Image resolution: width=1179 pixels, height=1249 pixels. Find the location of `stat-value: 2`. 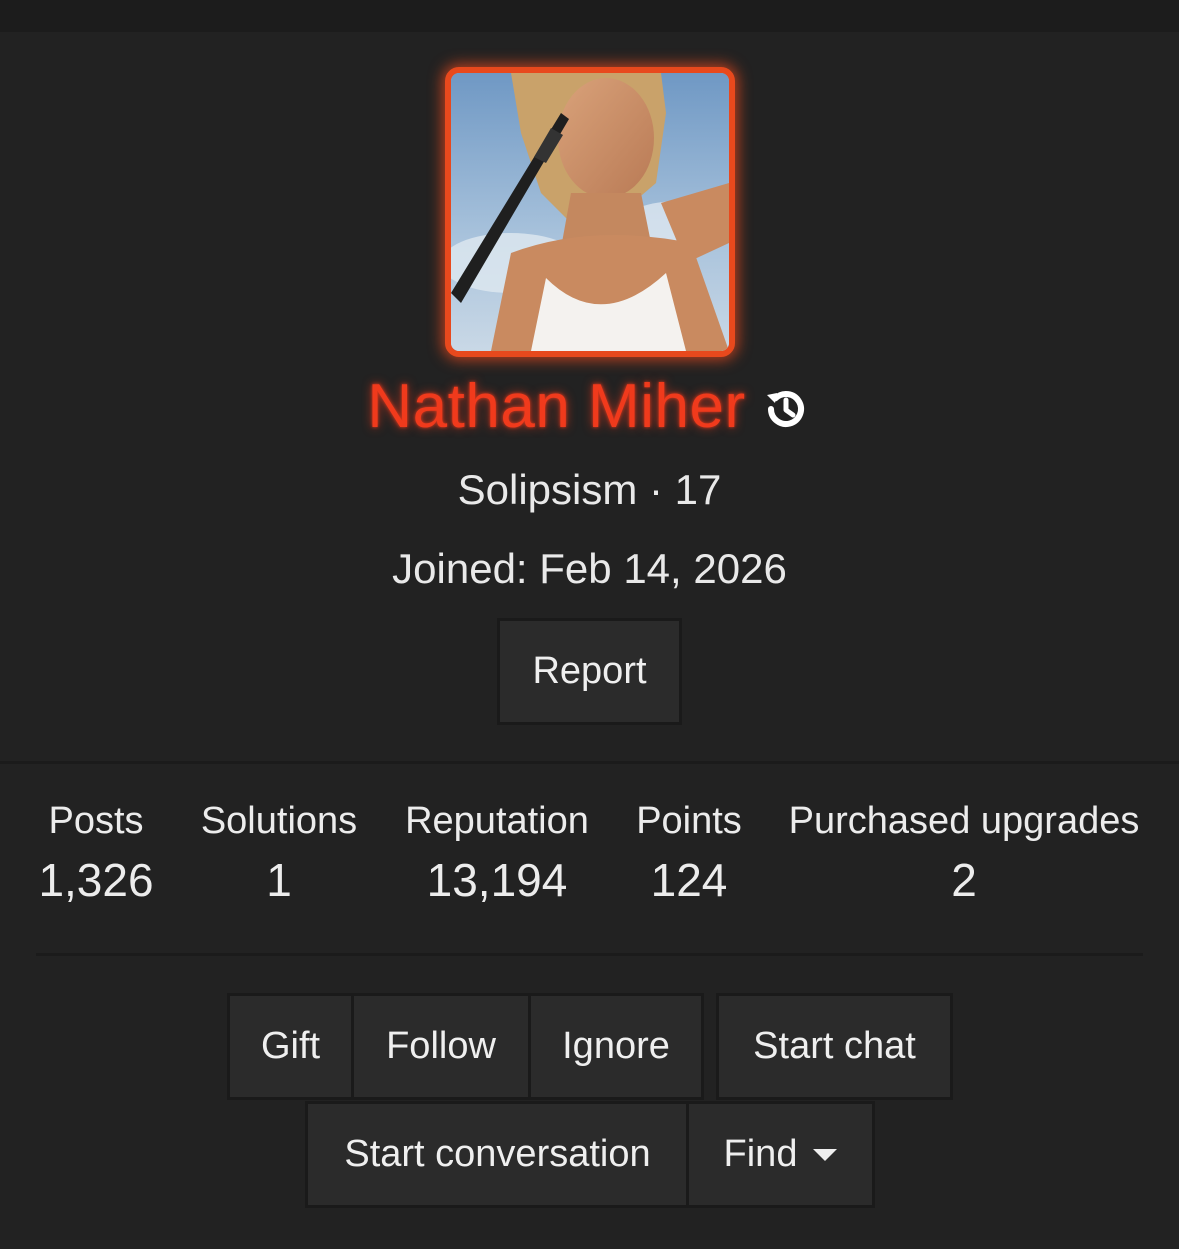

stat-value: 2 is located at coordinates (964, 880).